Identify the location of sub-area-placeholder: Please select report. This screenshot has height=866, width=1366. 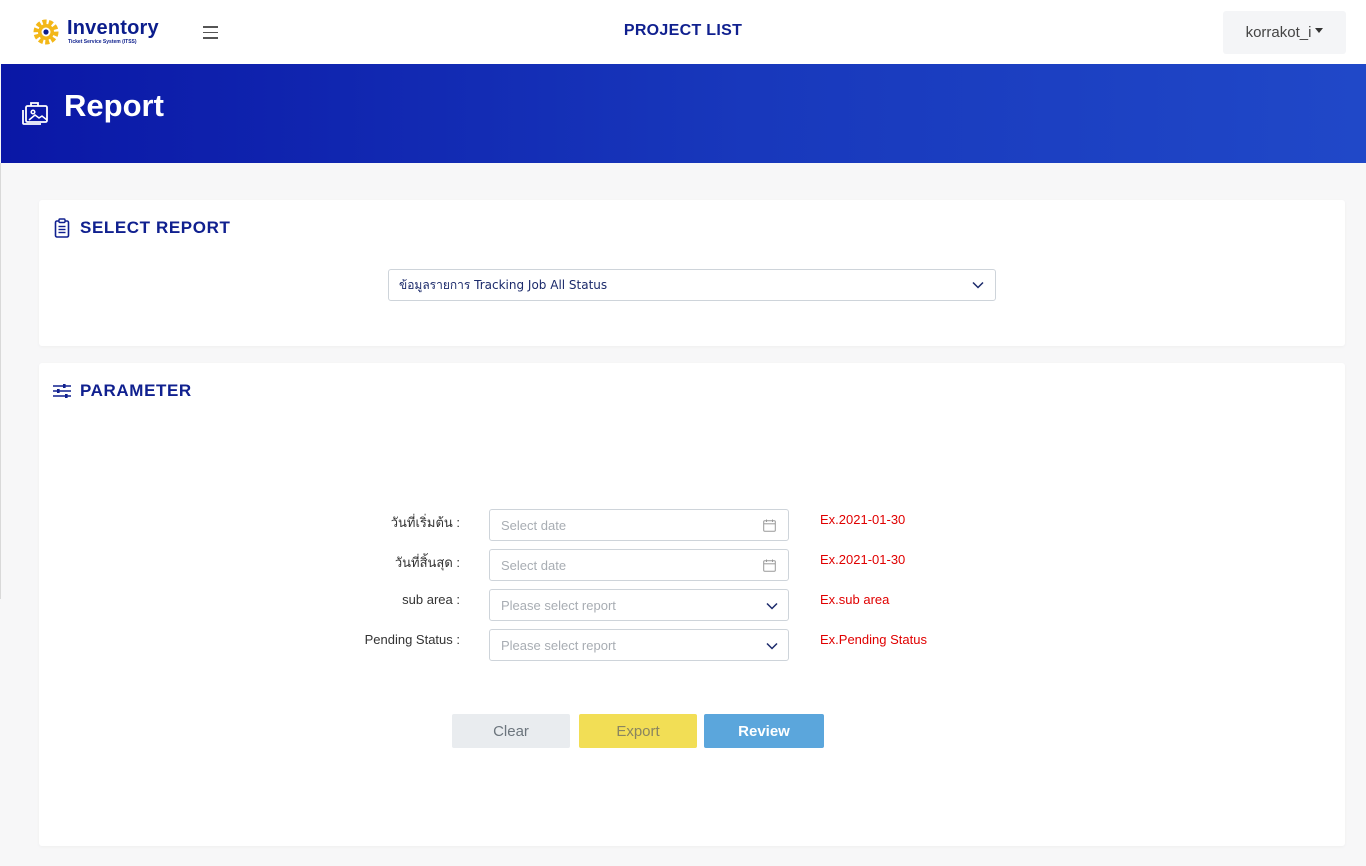
(558, 605).